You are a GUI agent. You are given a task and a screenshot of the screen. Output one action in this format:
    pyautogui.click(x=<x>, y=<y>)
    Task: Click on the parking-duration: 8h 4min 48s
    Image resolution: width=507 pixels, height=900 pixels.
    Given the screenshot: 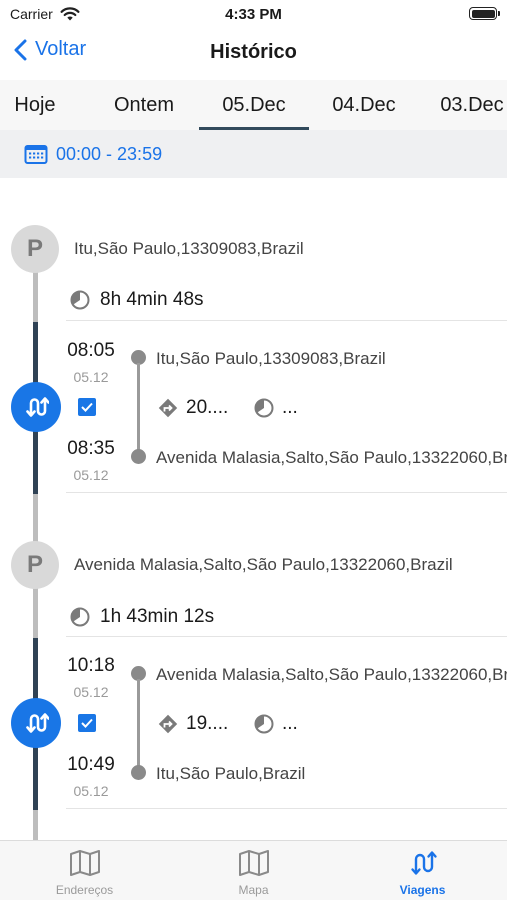 What is the action you would take?
    pyautogui.click(x=137, y=300)
    